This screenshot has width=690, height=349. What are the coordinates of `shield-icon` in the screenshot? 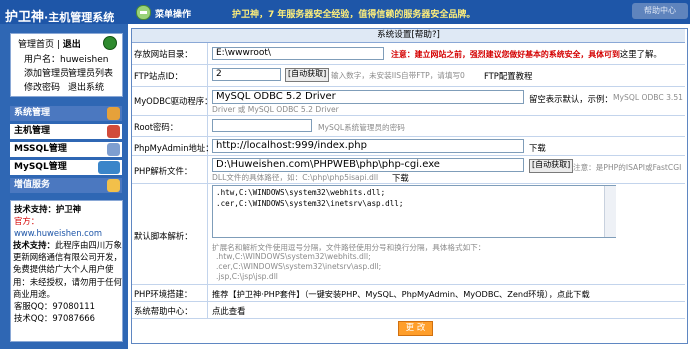 It's located at (110, 43).